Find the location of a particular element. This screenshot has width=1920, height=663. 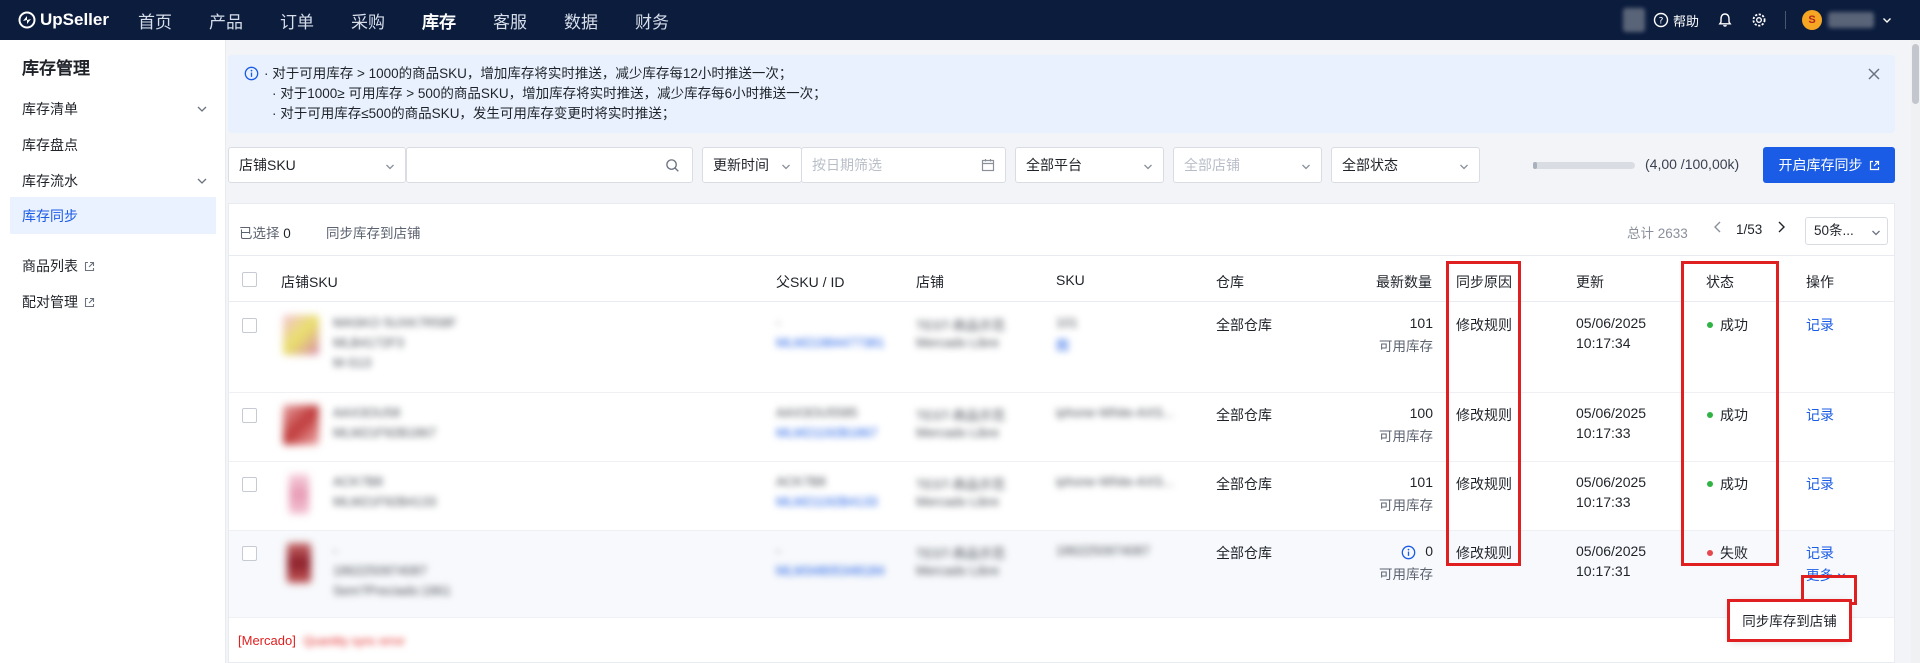

update-time: 10:17:33 is located at coordinates (1603, 502).